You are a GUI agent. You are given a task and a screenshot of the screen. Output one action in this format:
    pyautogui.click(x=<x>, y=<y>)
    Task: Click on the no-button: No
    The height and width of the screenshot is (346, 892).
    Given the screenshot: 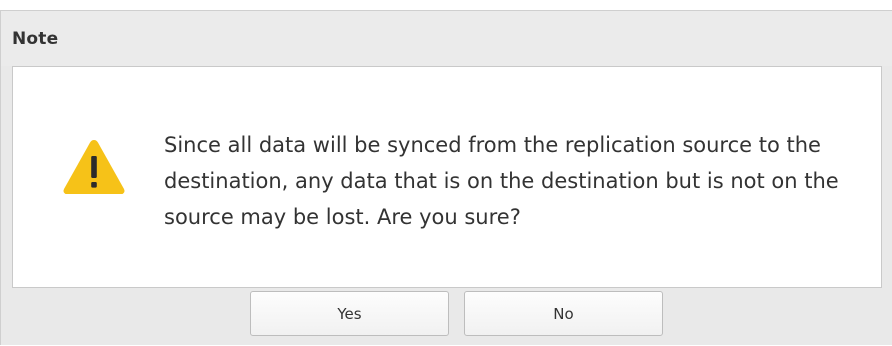 What is the action you would take?
    pyautogui.click(x=563, y=313)
    